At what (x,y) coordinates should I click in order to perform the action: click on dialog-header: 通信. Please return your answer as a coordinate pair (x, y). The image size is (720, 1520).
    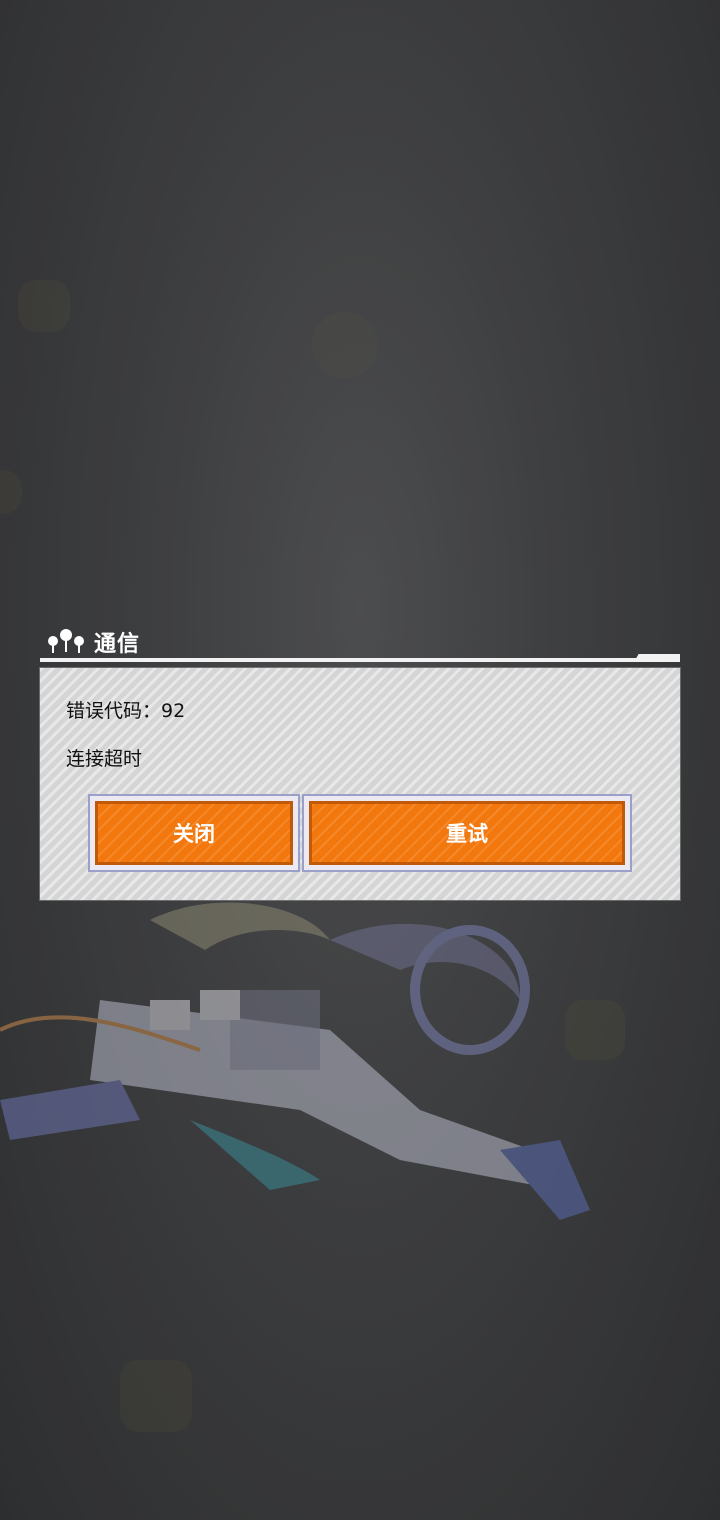
    Looking at the image, I should click on (360, 644).